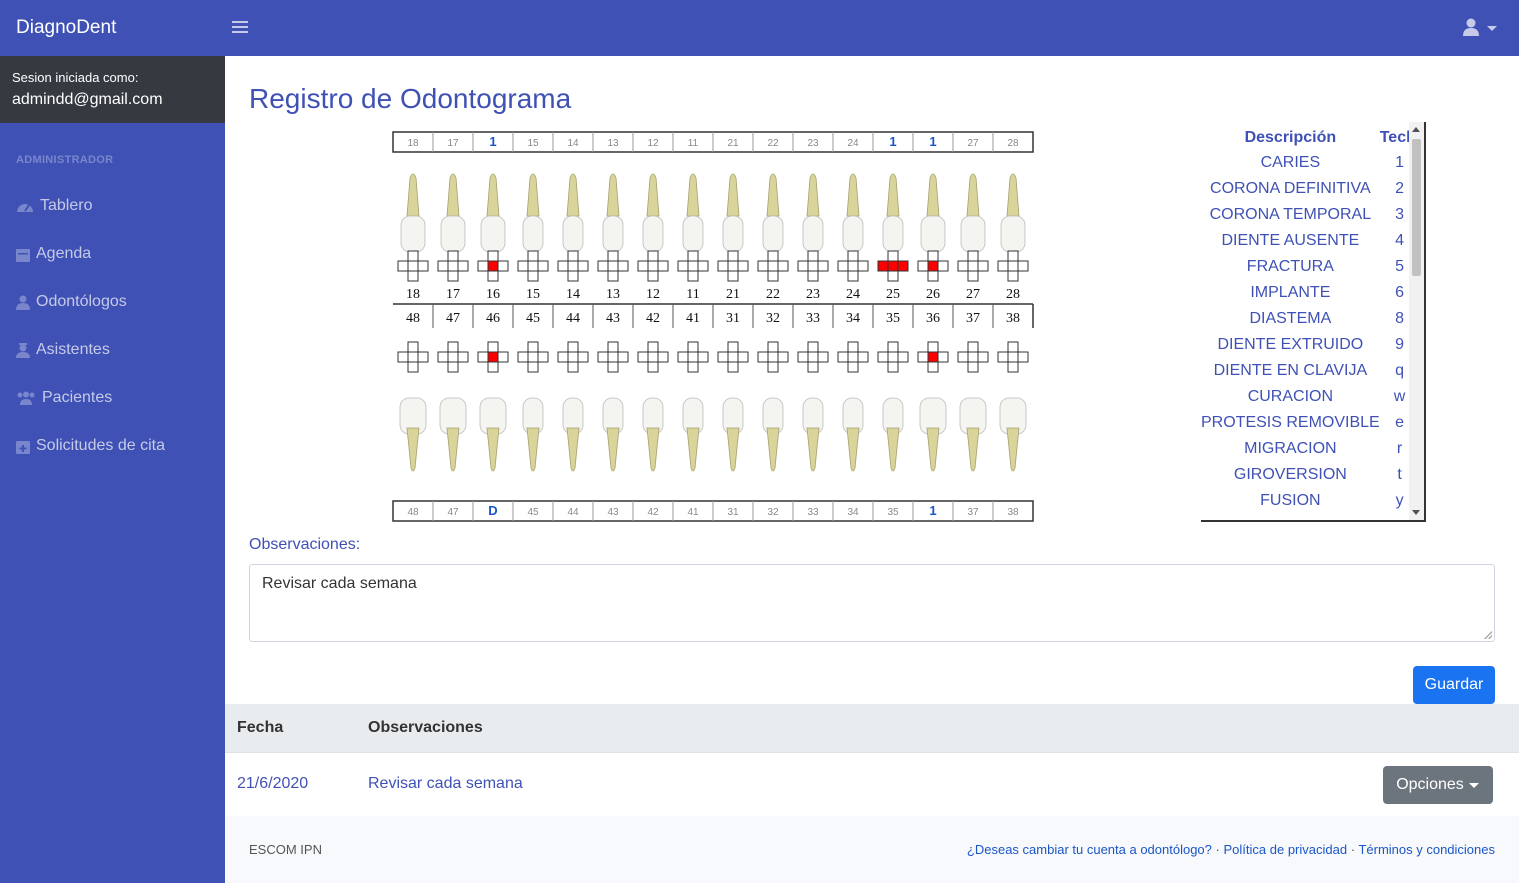 The image size is (1519, 883). I want to click on switch-account-link: ¿Deseas cambiar tu cuenta a odontólogo?, so click(1089, 849).